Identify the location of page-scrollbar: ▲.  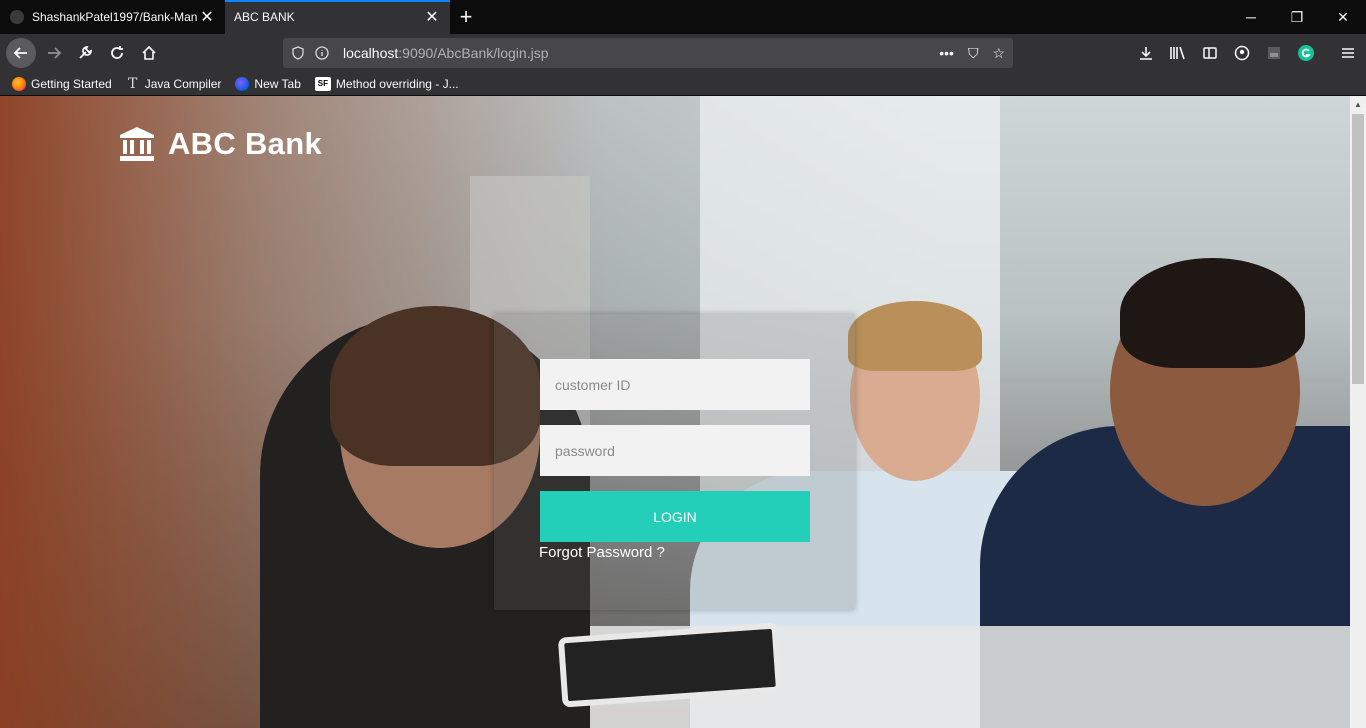
(1358, 412).